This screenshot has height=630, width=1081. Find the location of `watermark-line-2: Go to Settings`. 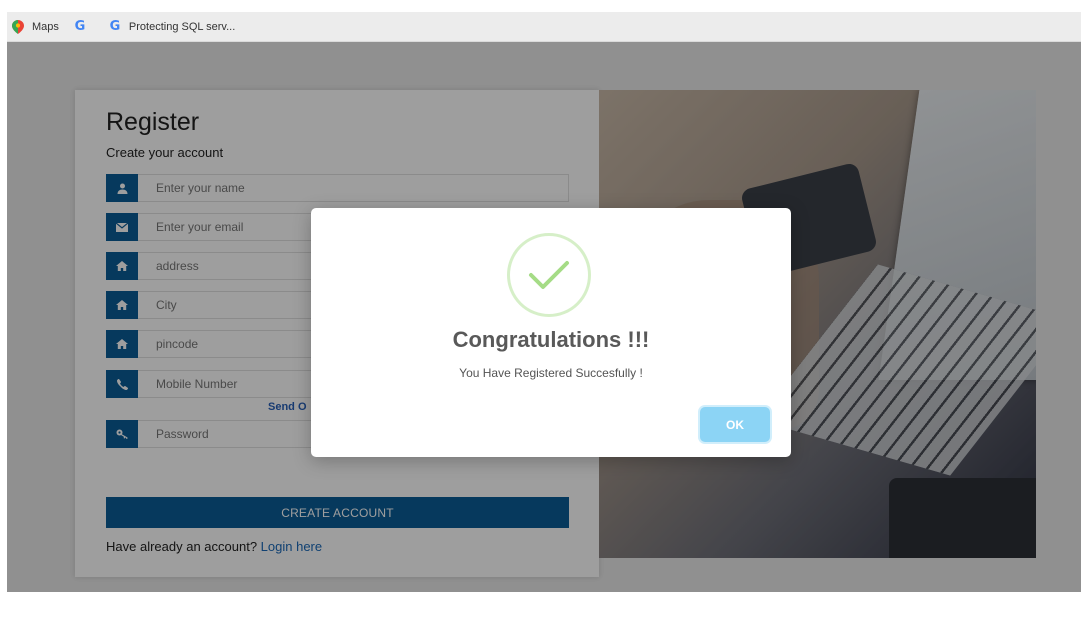

watermark-line-2: Go to Settings is located at coordinates (1025, 621).